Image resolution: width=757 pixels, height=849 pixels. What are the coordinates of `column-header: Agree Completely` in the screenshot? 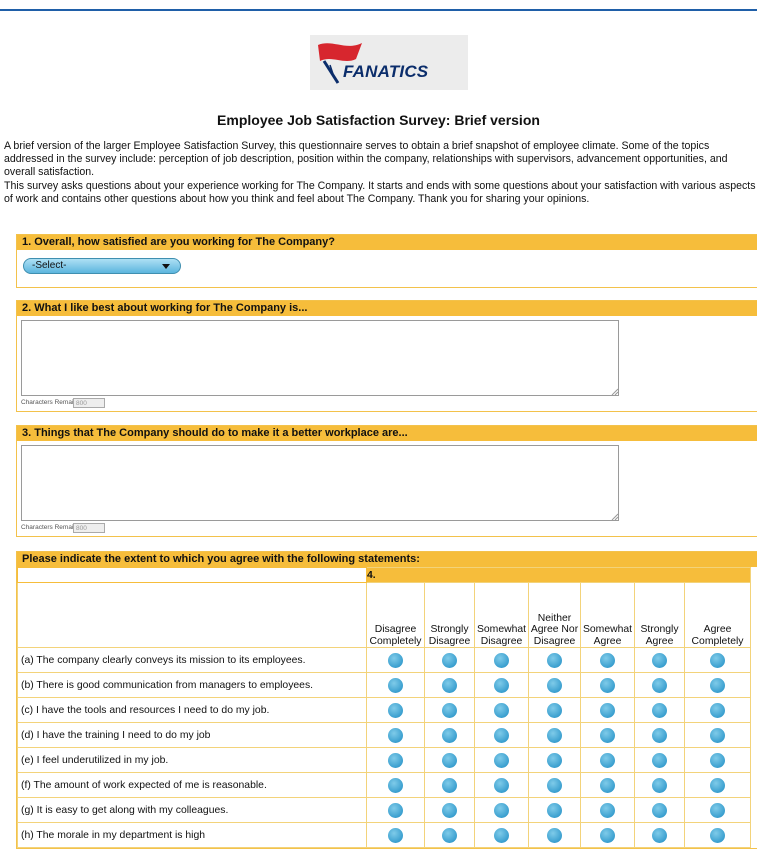 It's located at (717, 615).